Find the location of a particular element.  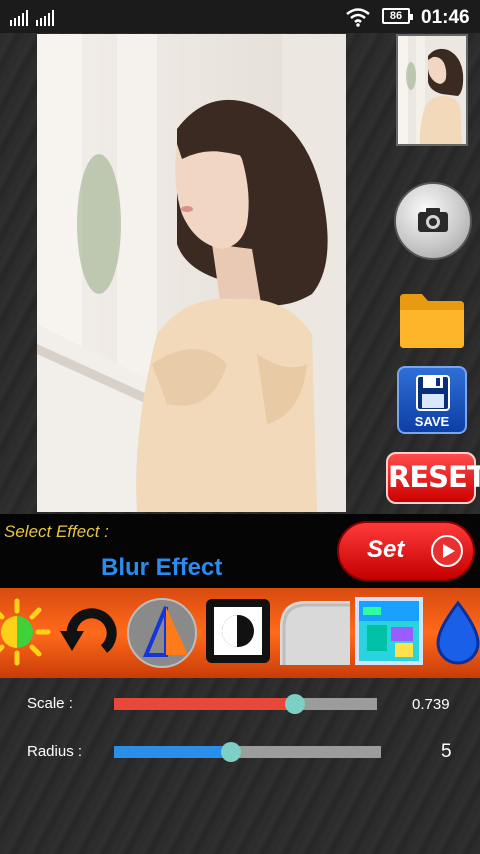

color-map-icon is located at coordinates (390, 632).